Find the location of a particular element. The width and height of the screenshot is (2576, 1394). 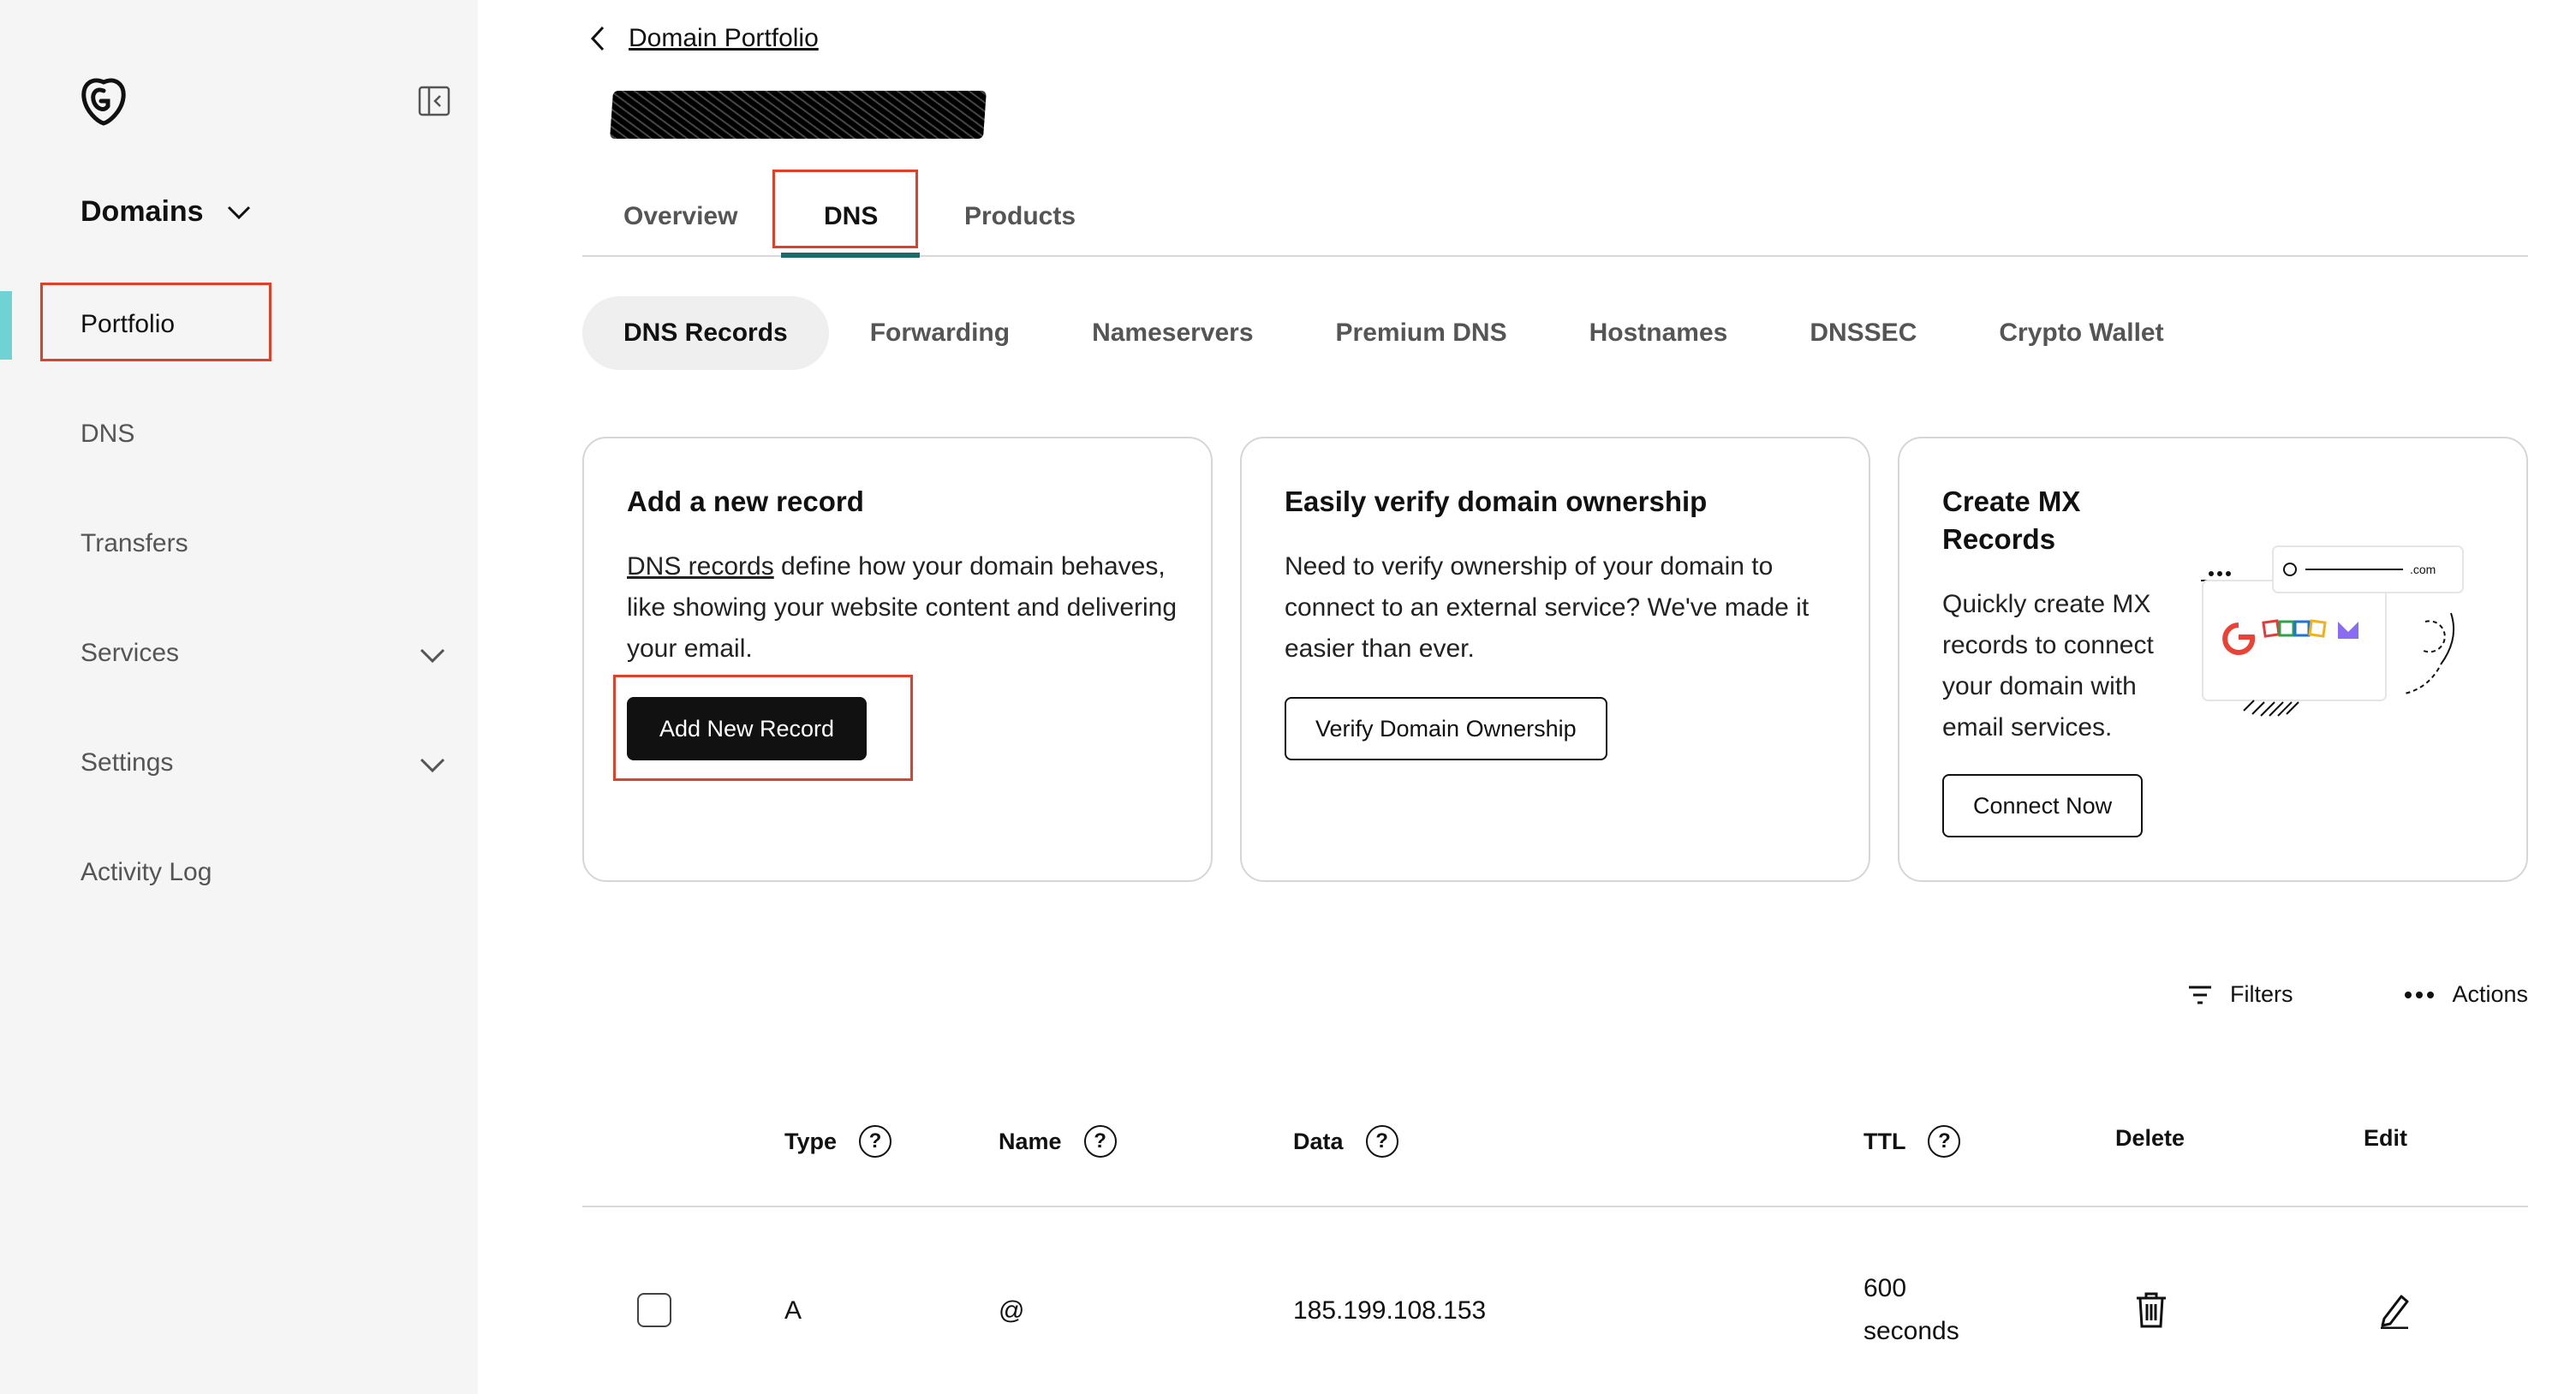

sidebar-item-settings: Settings is located at coordinates (127, 763).